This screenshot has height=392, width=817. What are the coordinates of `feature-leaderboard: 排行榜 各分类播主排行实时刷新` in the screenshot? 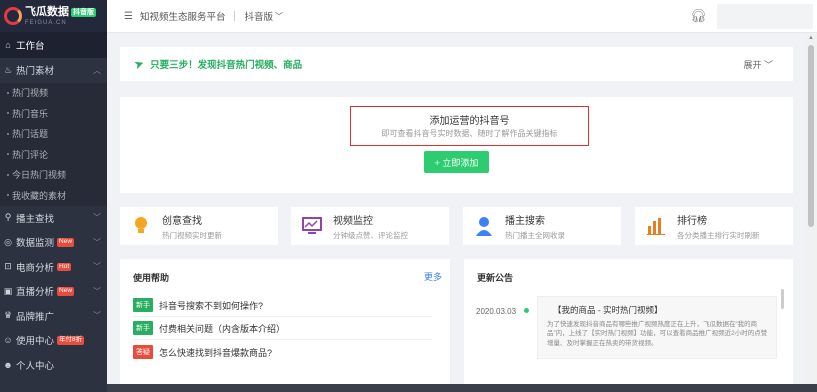 It's located at (714, 226).